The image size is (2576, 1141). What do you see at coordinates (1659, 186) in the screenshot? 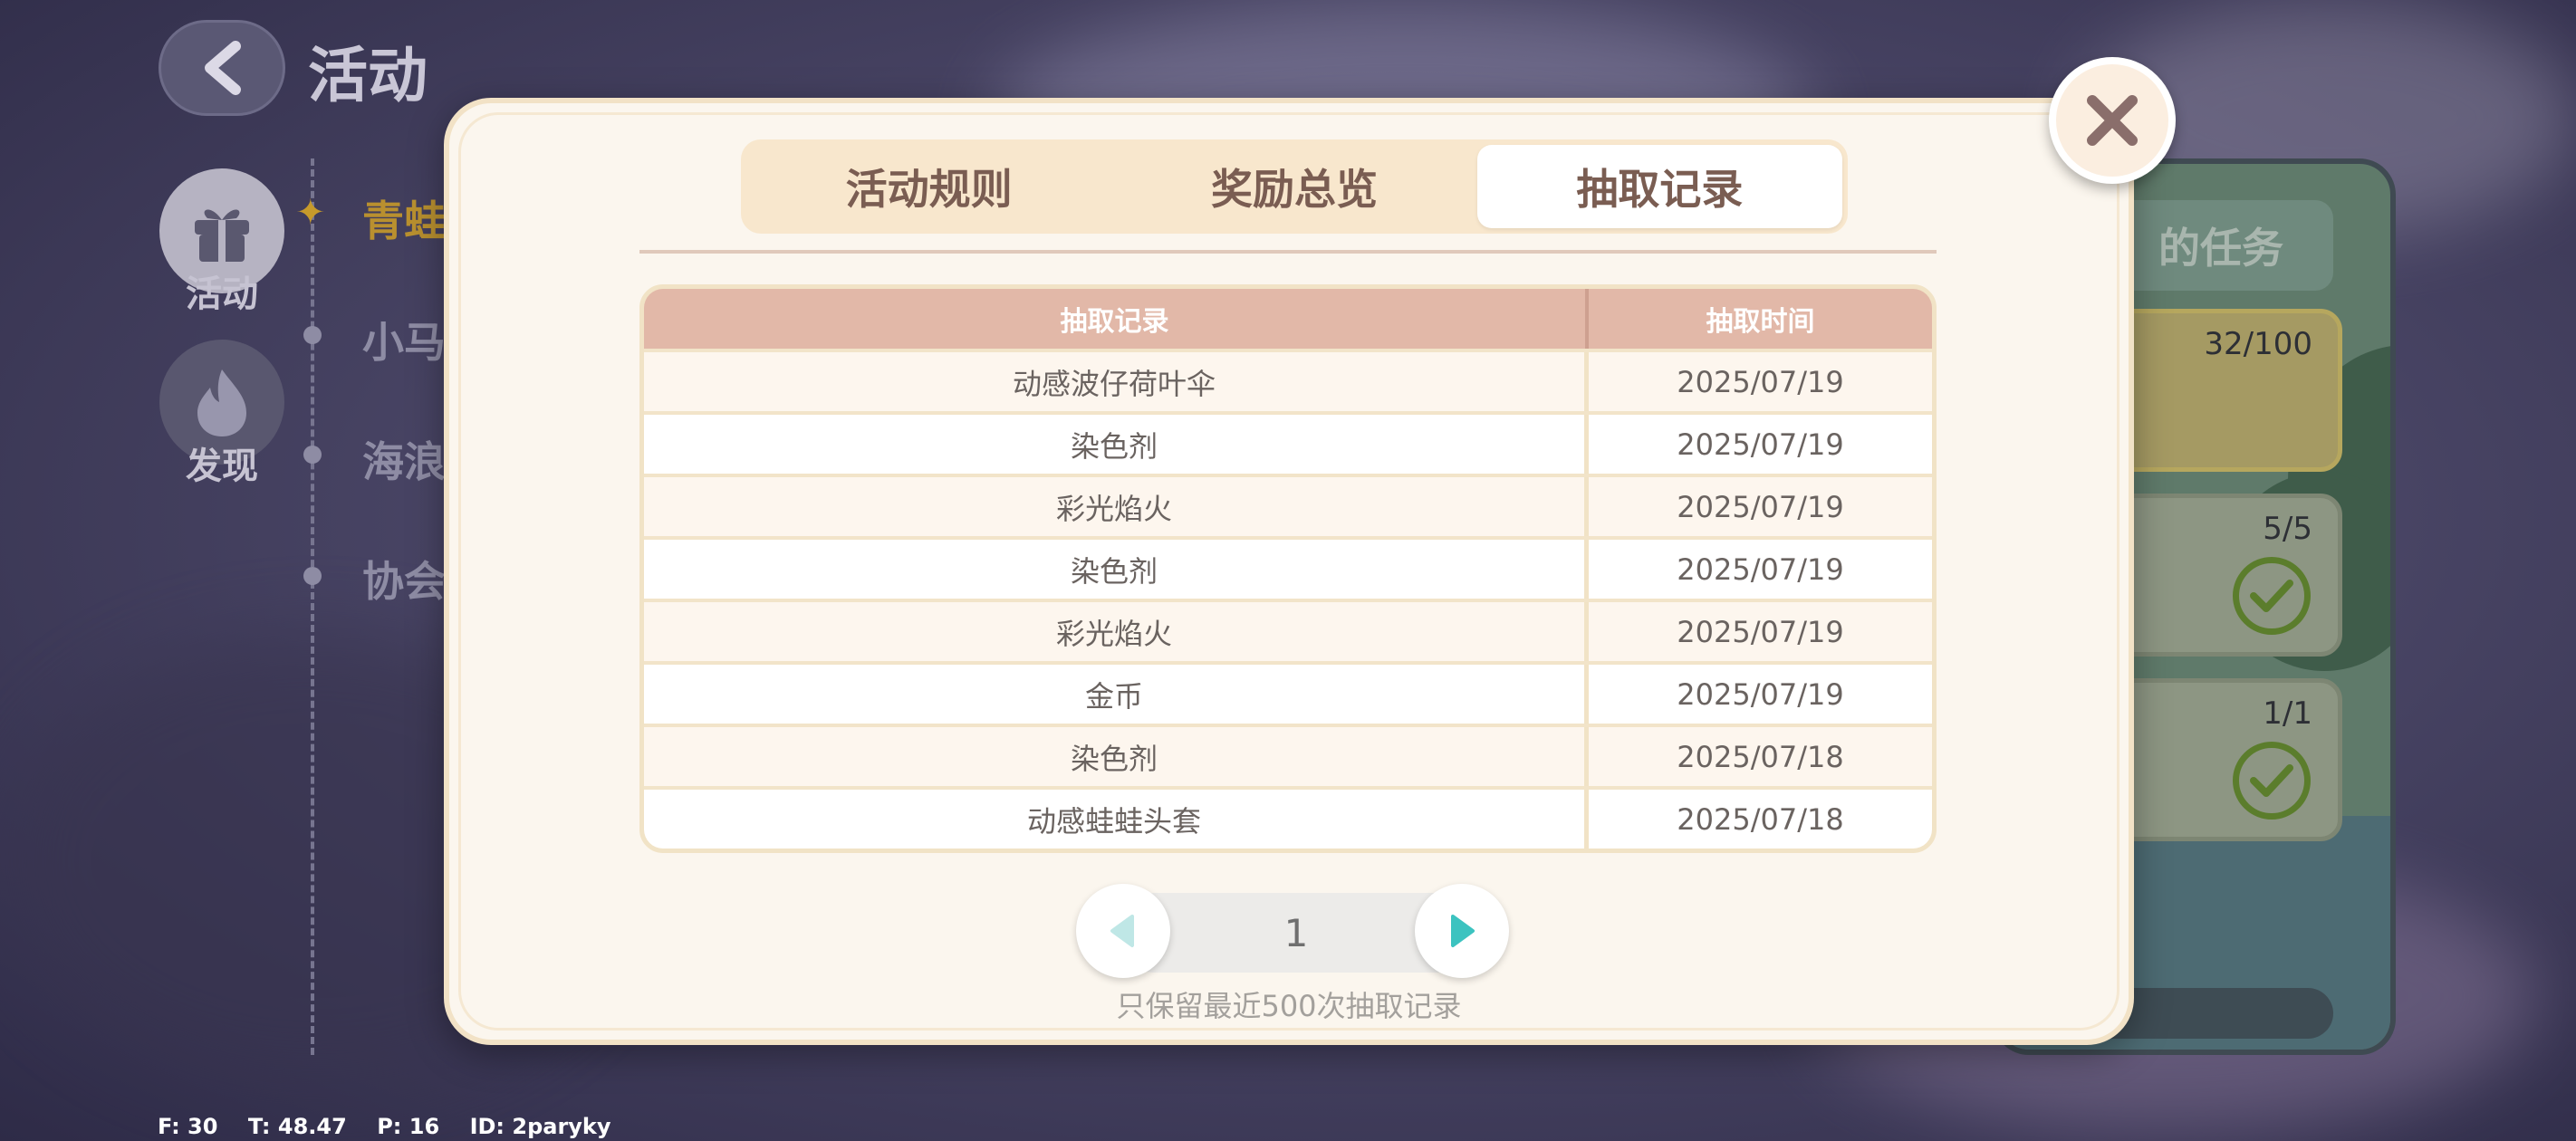
I see `tab-draw-records: 抽取记录` at bounding box center [1659, 186].